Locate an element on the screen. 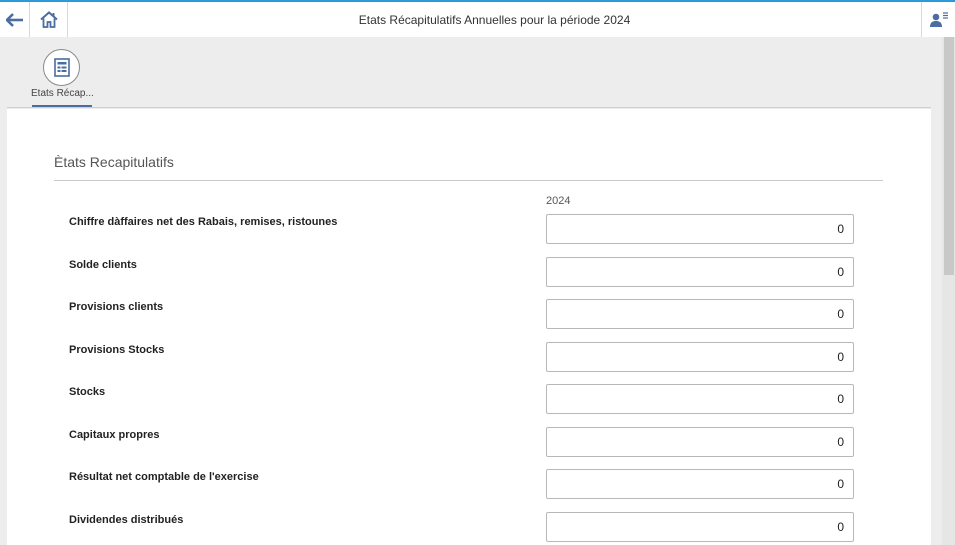 Image resolution: width=955 pixels, height=545 pixels. back-button is located at coordinates (15, 19).